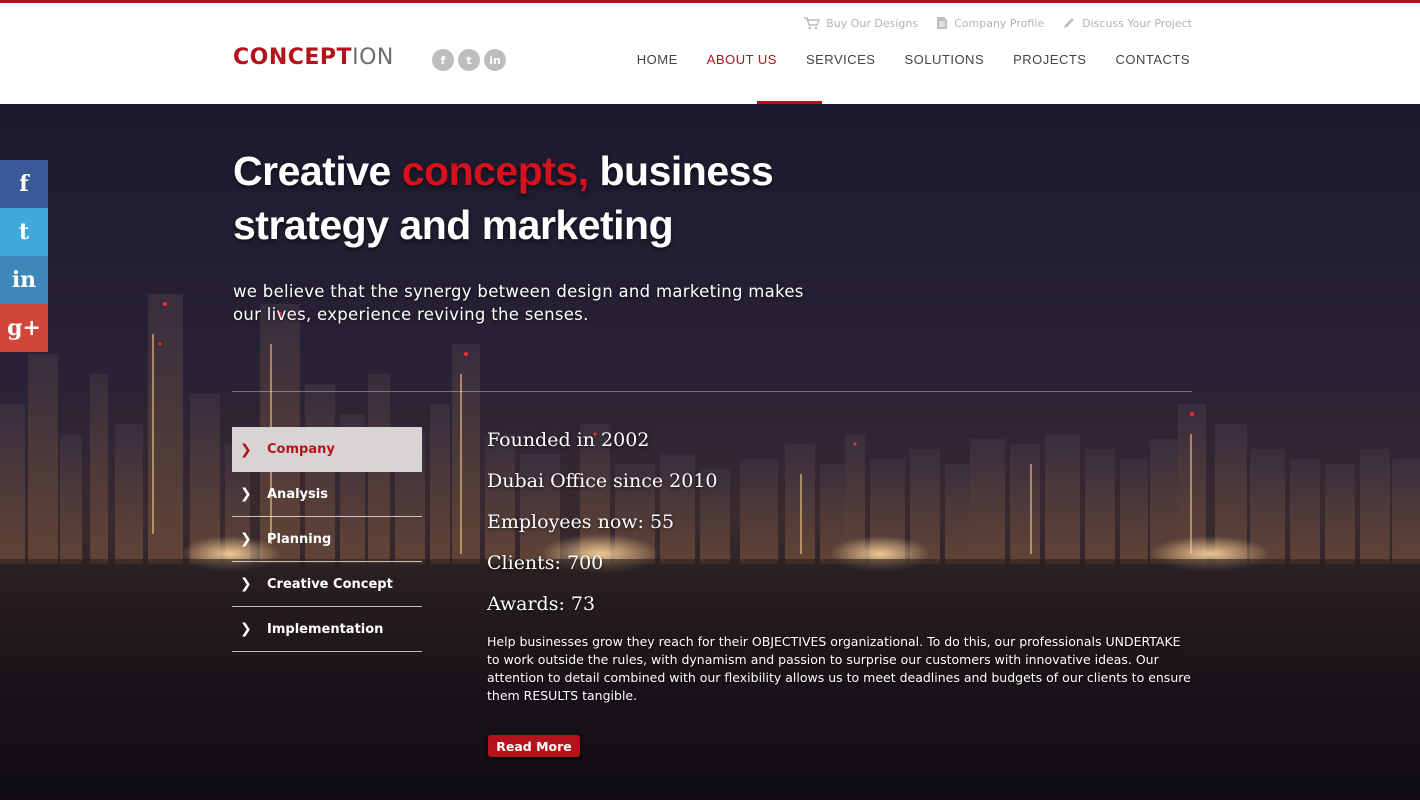 This screenshot has height=800, width=1420. I want to click on side-social-bar: f t in g+, so click(24, 256).